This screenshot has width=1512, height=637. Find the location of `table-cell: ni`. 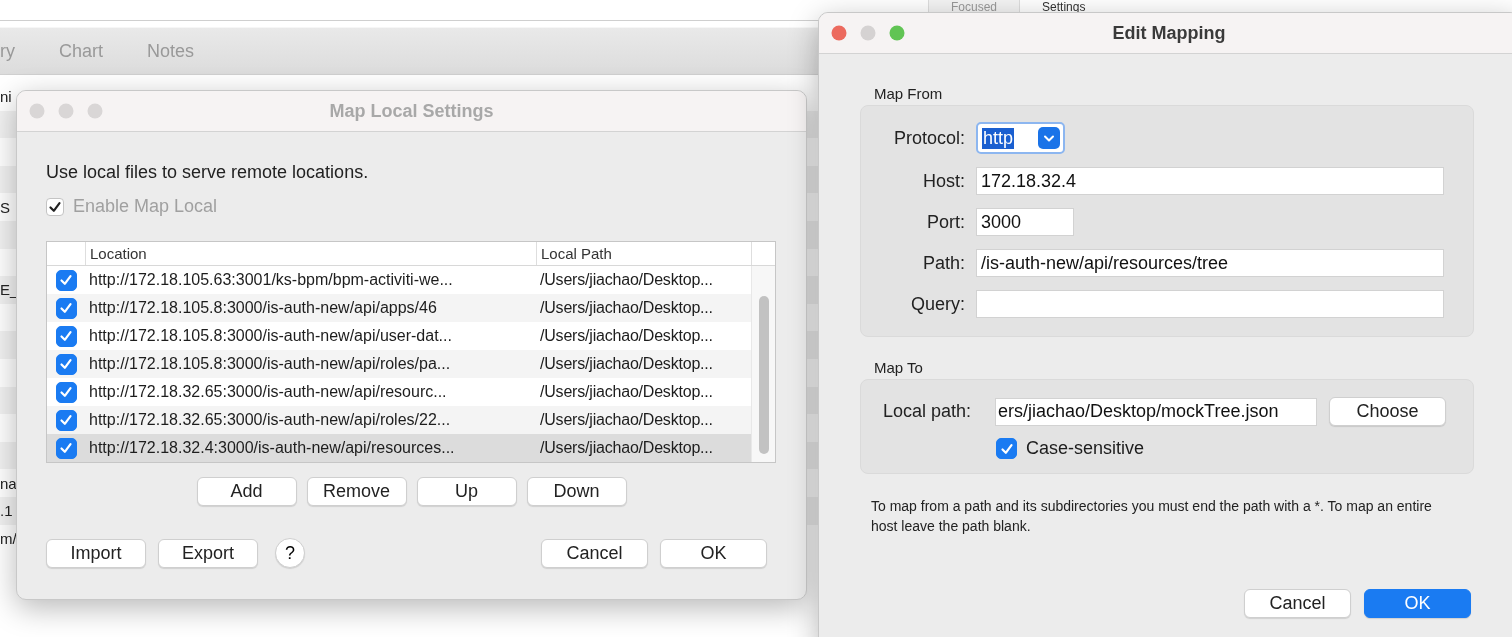

table-cell: ni is located at coordinates (6, 97).